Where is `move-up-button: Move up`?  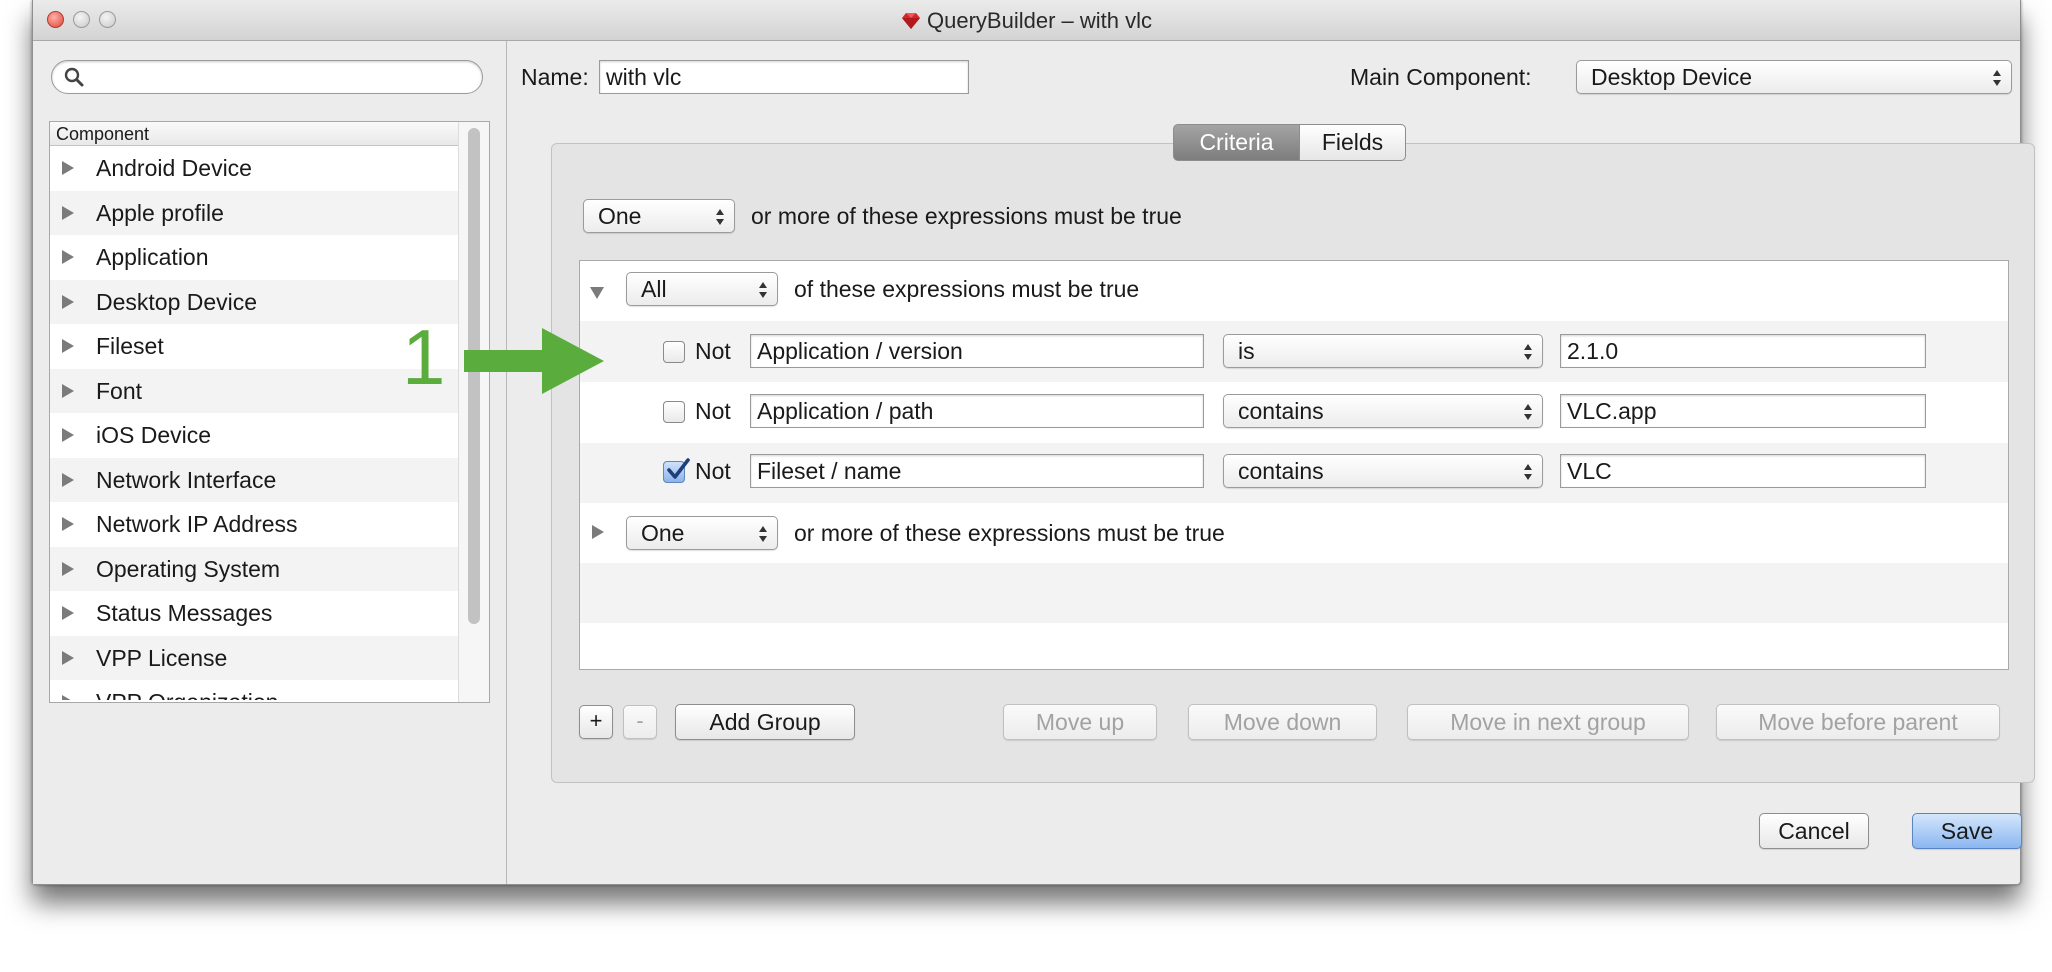
move-up-button: Move up is located at coordinates (1080, 722).